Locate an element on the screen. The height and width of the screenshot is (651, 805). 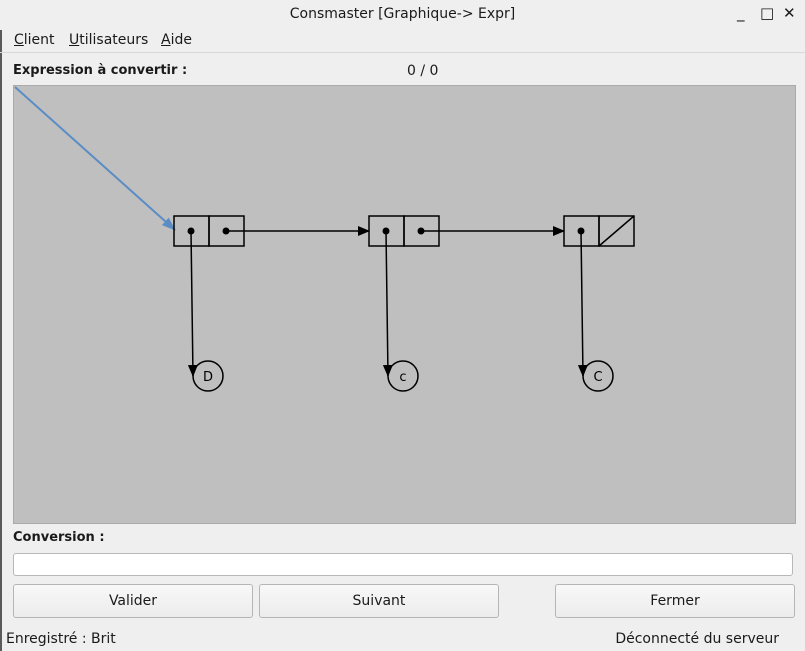
menu-aide: Aide is located at coordinates (176, 40).